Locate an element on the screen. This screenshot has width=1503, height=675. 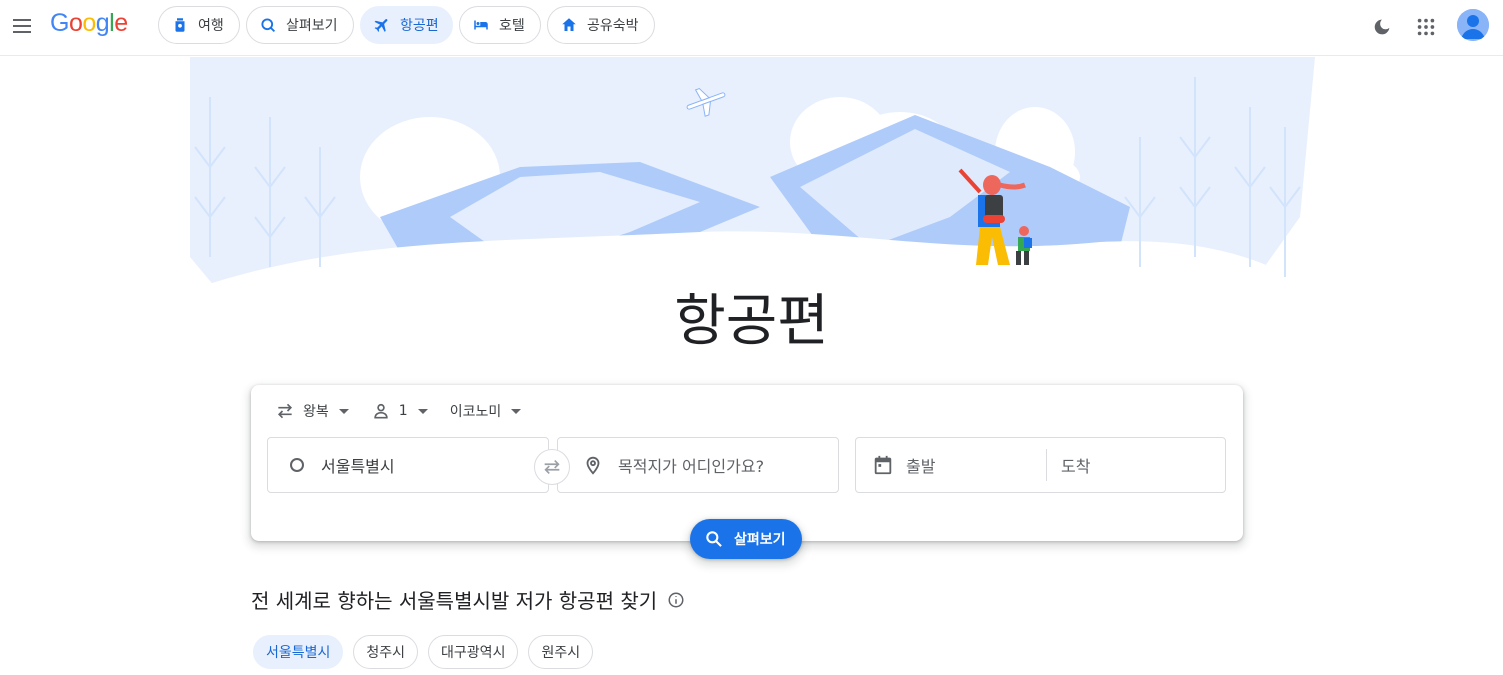
trip-type-value: 왕복 is located at coordinates (316, 412).